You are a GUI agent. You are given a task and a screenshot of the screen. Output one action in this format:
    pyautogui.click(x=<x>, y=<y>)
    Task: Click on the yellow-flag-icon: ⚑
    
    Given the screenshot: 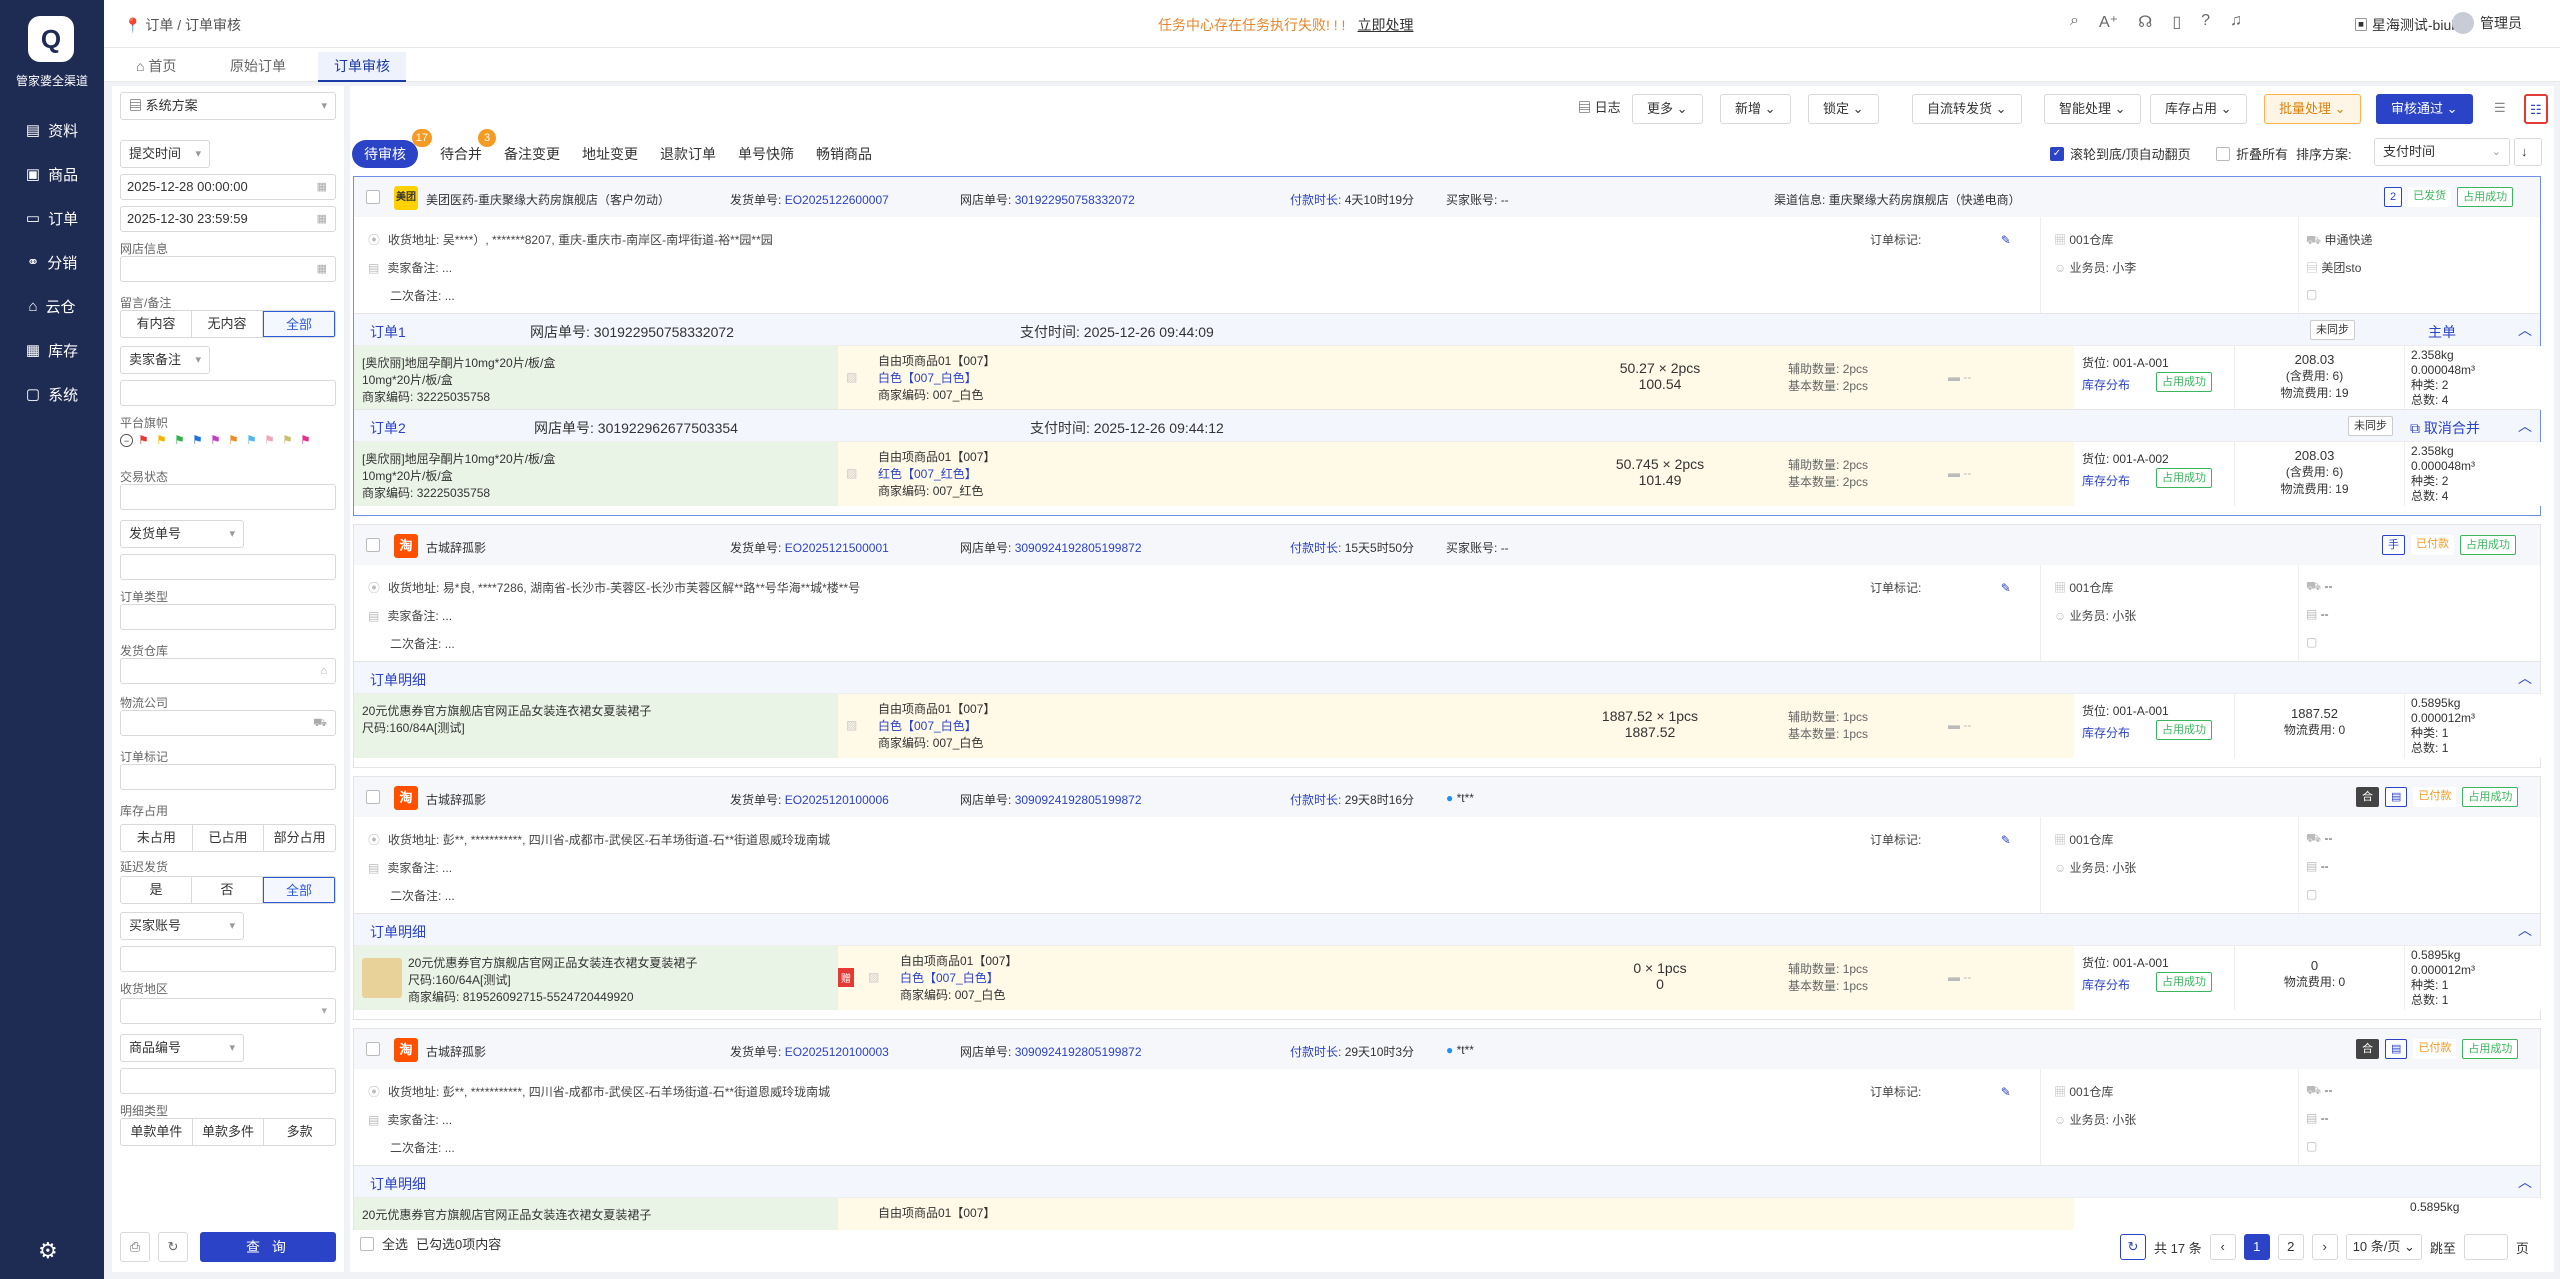 What is the action you would take?
    pyautogui.click(x=162, y=440)
    